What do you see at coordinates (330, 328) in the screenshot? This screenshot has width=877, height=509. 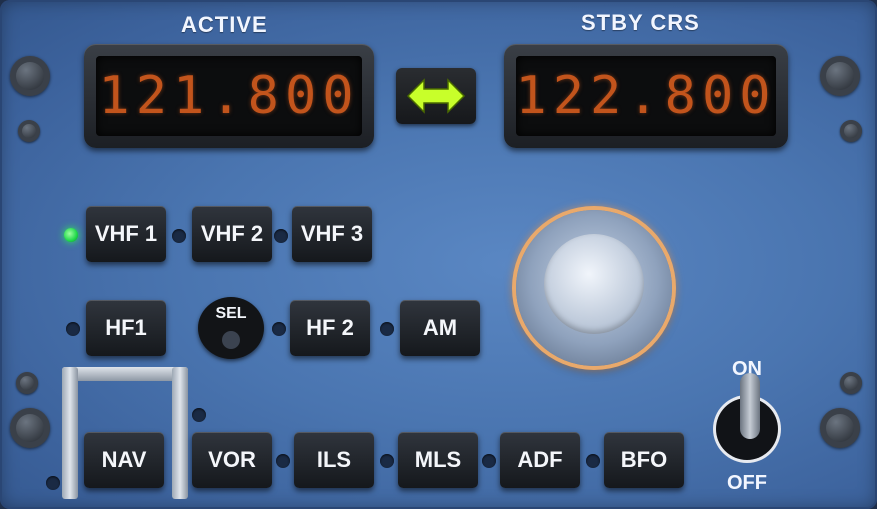 I see `hf2-button: HF 2` at bounding box center [330, 328].